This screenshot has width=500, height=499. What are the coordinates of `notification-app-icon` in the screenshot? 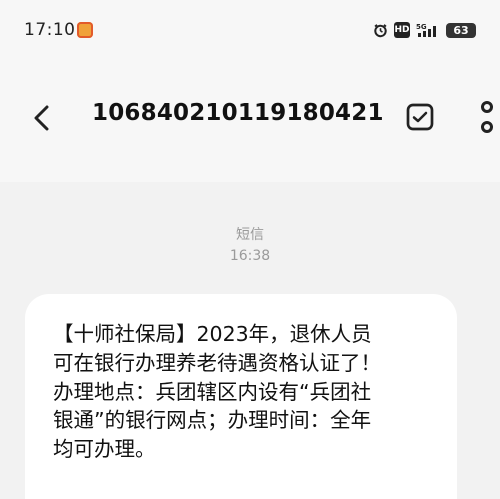 It's located at (85, 30).